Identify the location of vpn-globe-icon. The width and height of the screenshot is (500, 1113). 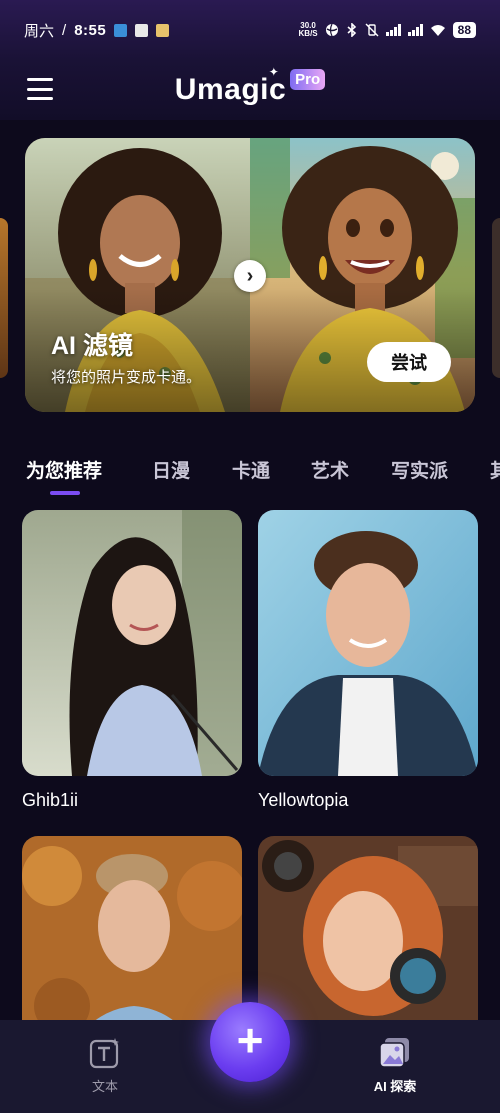
(331, 30).